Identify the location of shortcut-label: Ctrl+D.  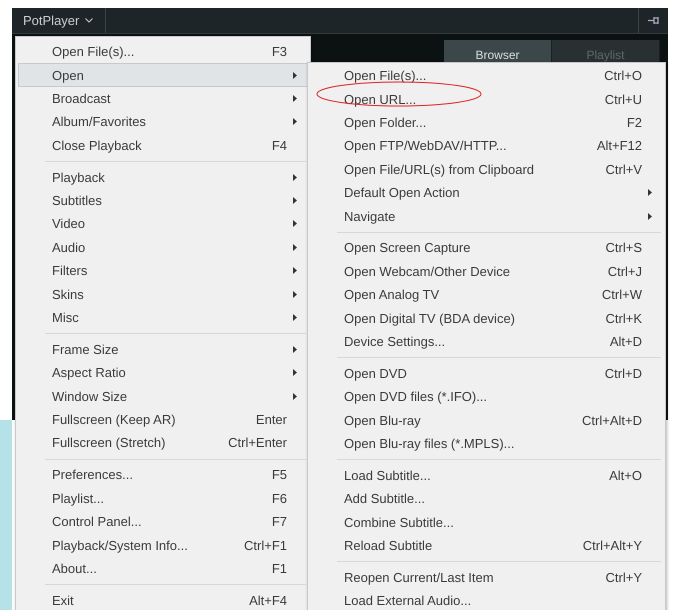
(623, 373).